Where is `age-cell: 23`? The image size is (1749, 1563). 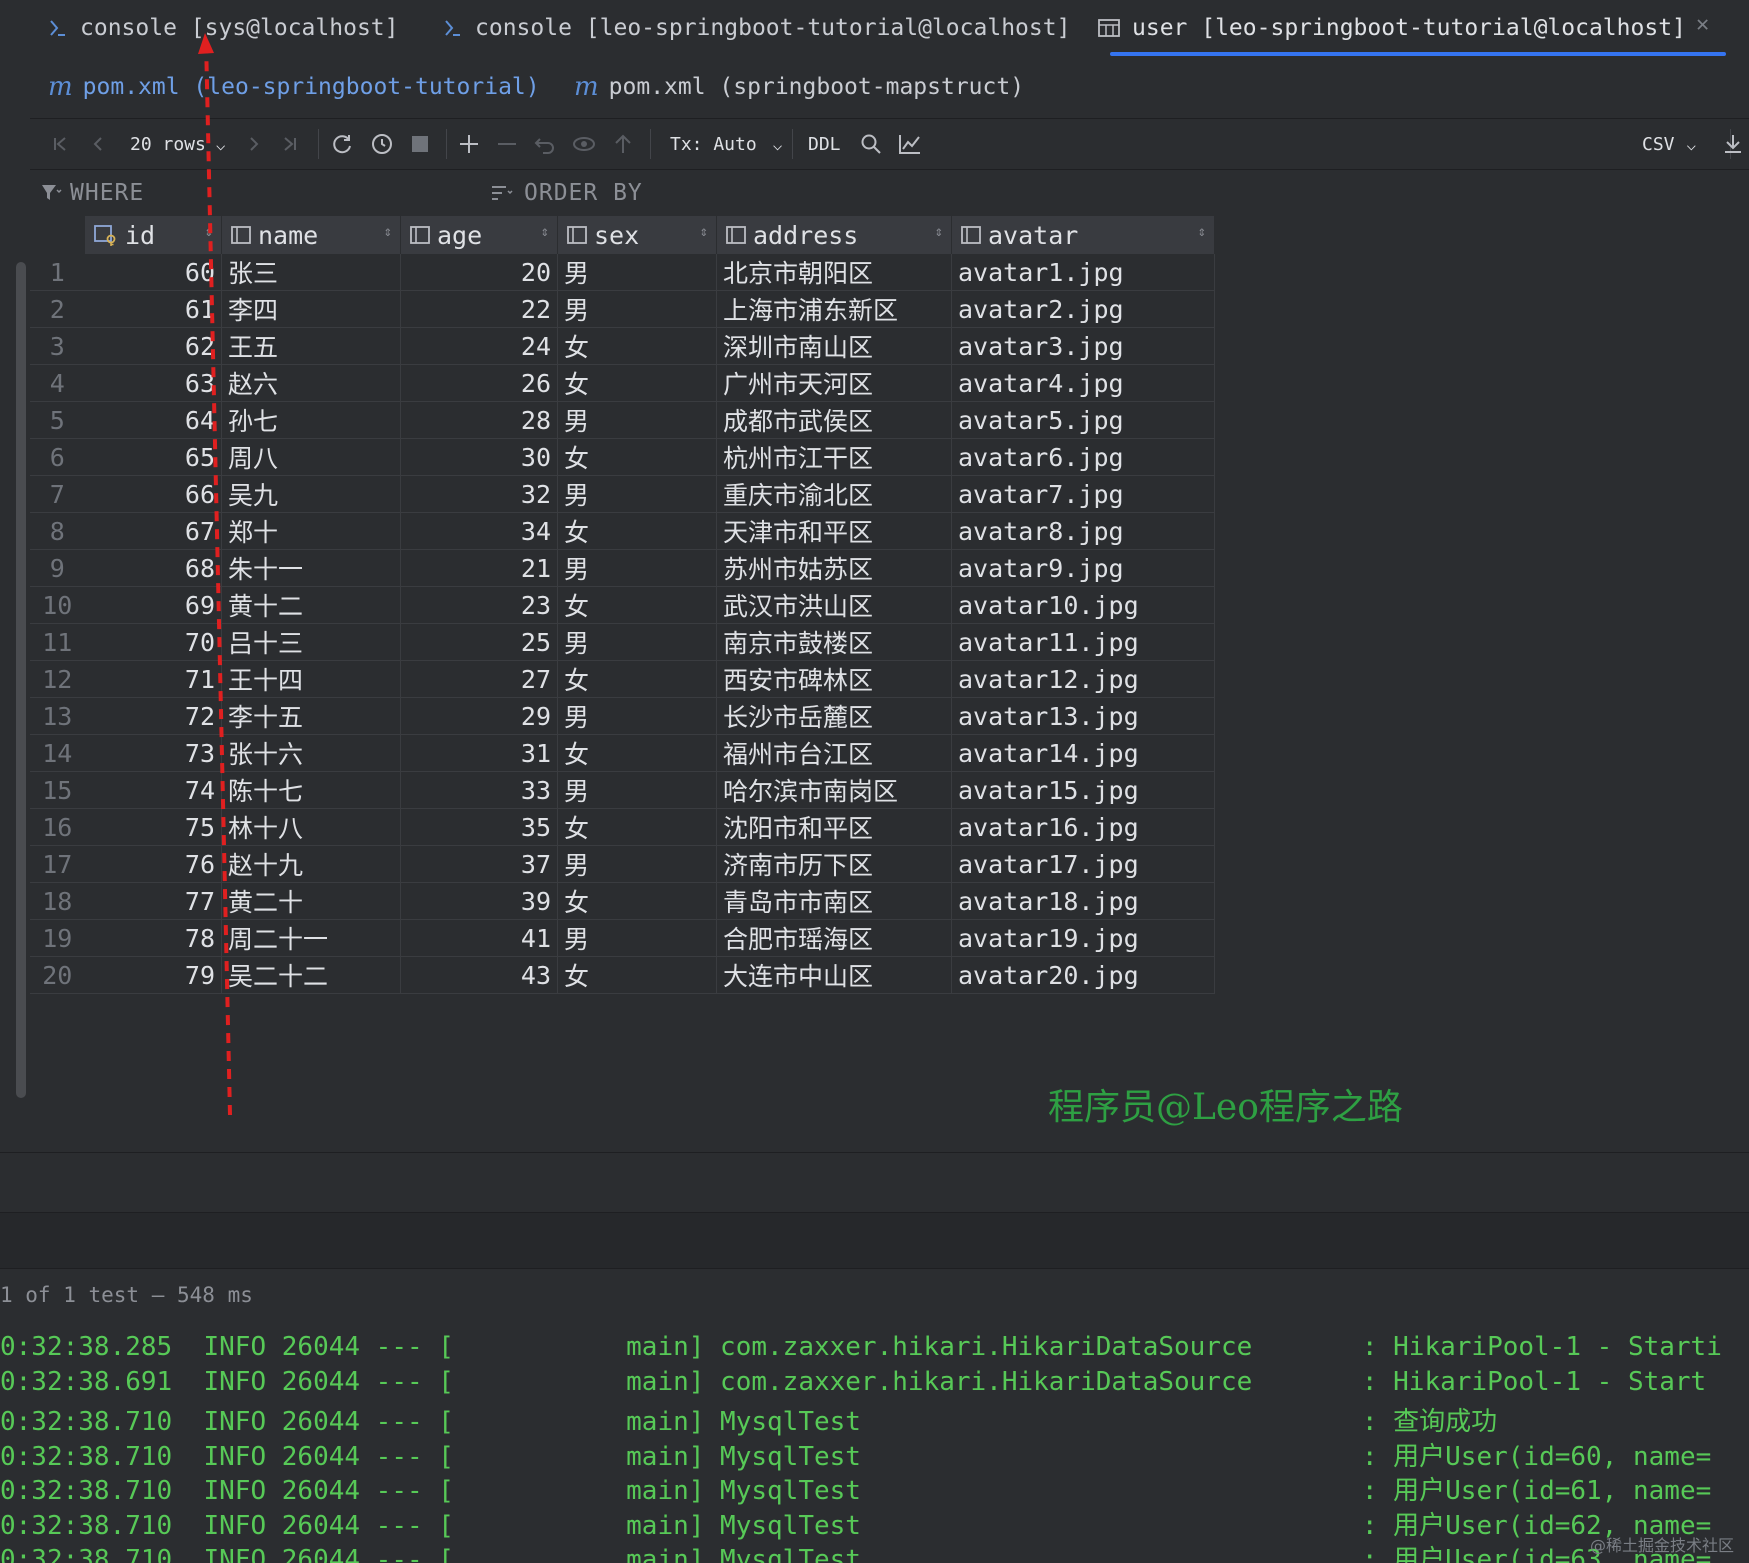 age-cell: 23 is located at coordinates (479, 605).